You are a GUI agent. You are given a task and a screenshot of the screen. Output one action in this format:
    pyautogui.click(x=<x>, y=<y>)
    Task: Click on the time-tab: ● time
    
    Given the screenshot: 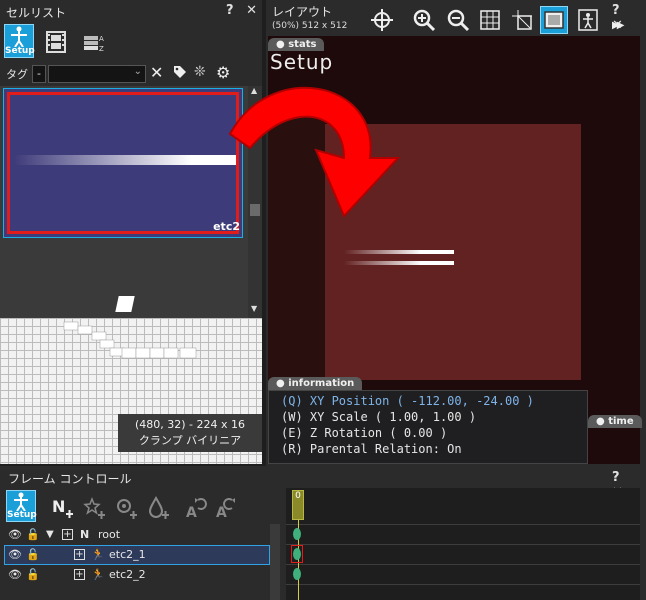 What is the action you would take?
    pyautogui.click(x=615, y=421)
    